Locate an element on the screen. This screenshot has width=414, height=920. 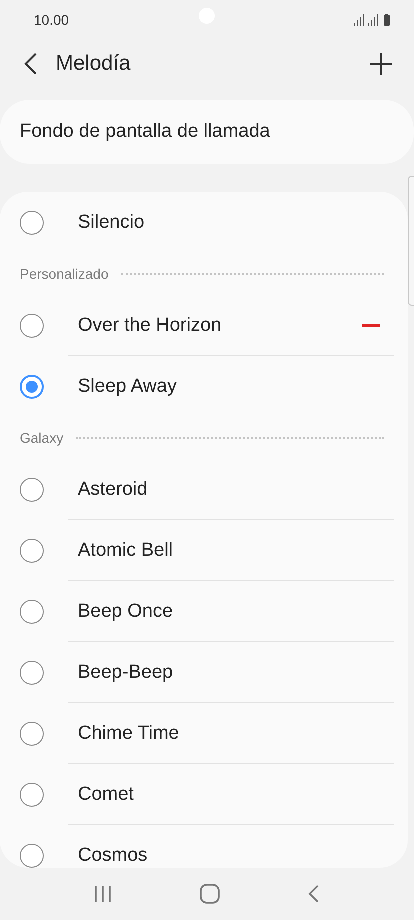
ringtone-label: Comet is located at coordinates (233, 795).